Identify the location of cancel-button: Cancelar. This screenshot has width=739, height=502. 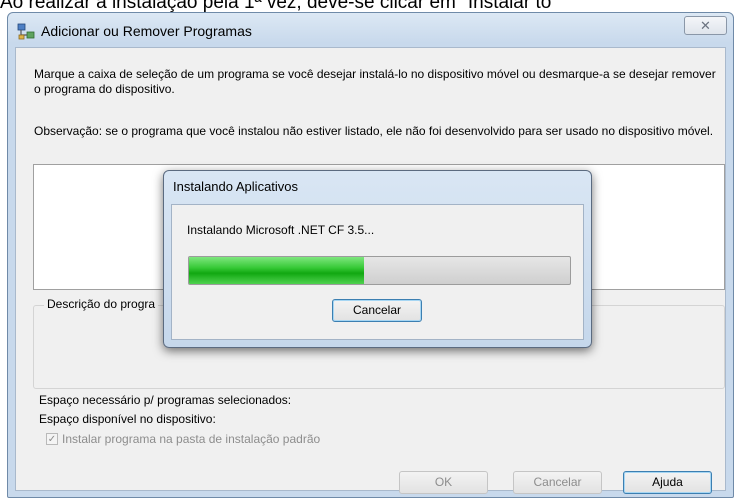
(557, 482).